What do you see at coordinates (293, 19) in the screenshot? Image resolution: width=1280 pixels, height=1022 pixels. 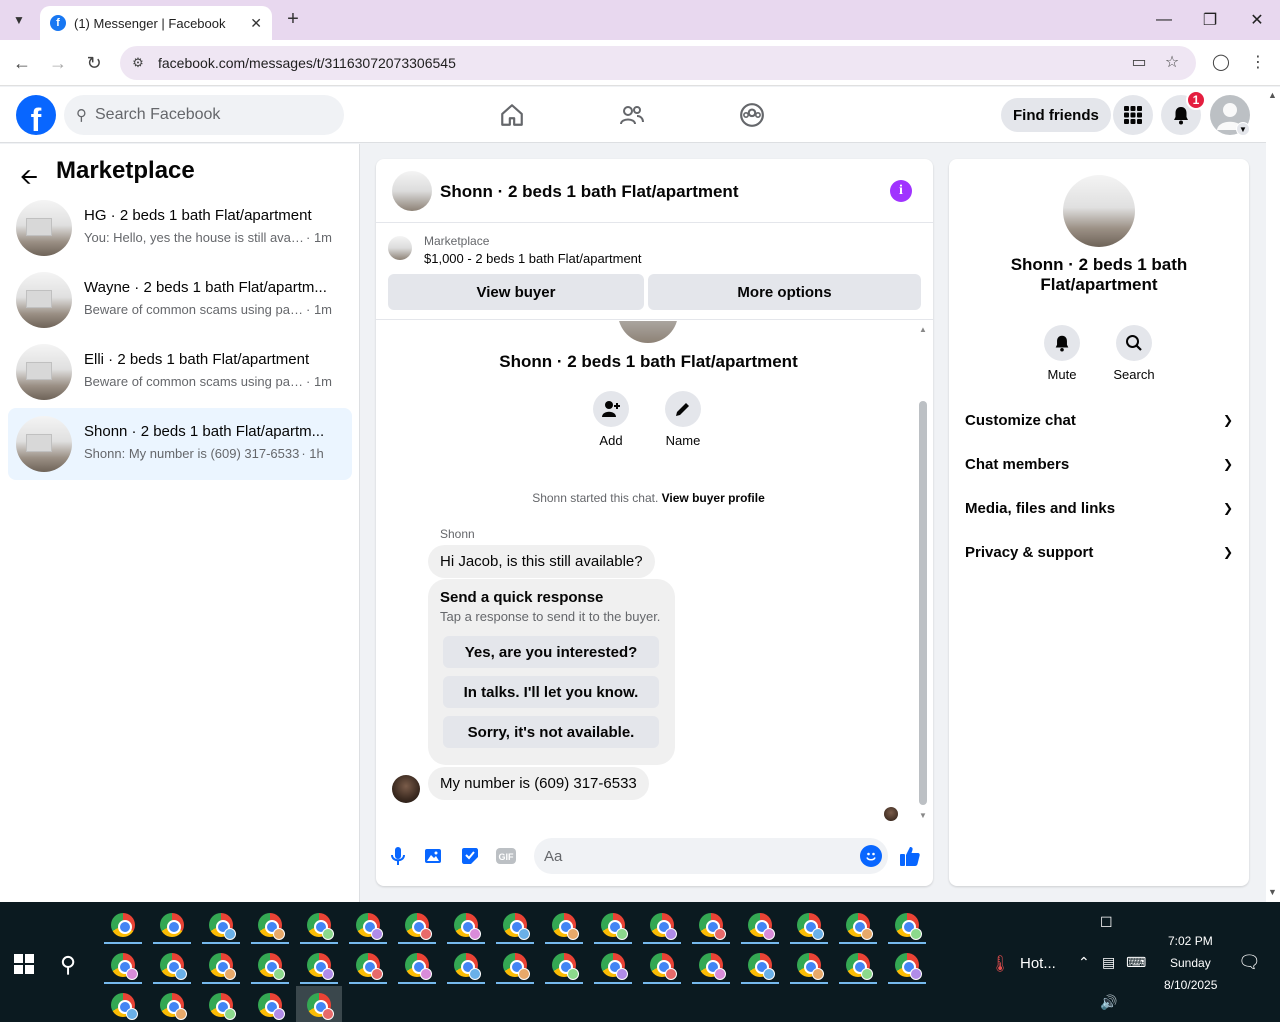 I see `new-tab-icon: +` at bounding box center [293, 19].